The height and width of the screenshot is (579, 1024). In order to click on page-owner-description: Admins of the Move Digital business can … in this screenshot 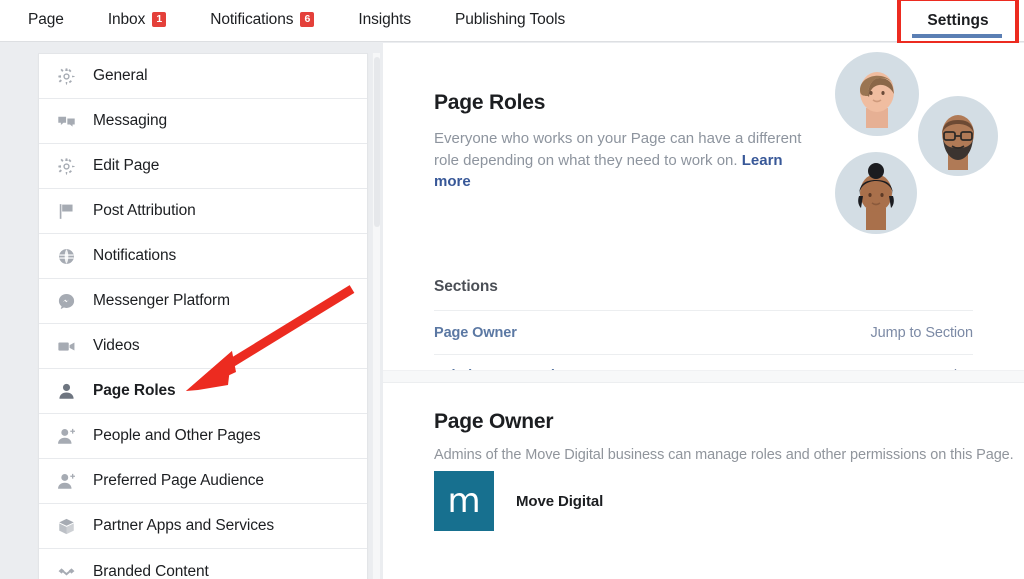, I will do `click(724, 455)`.